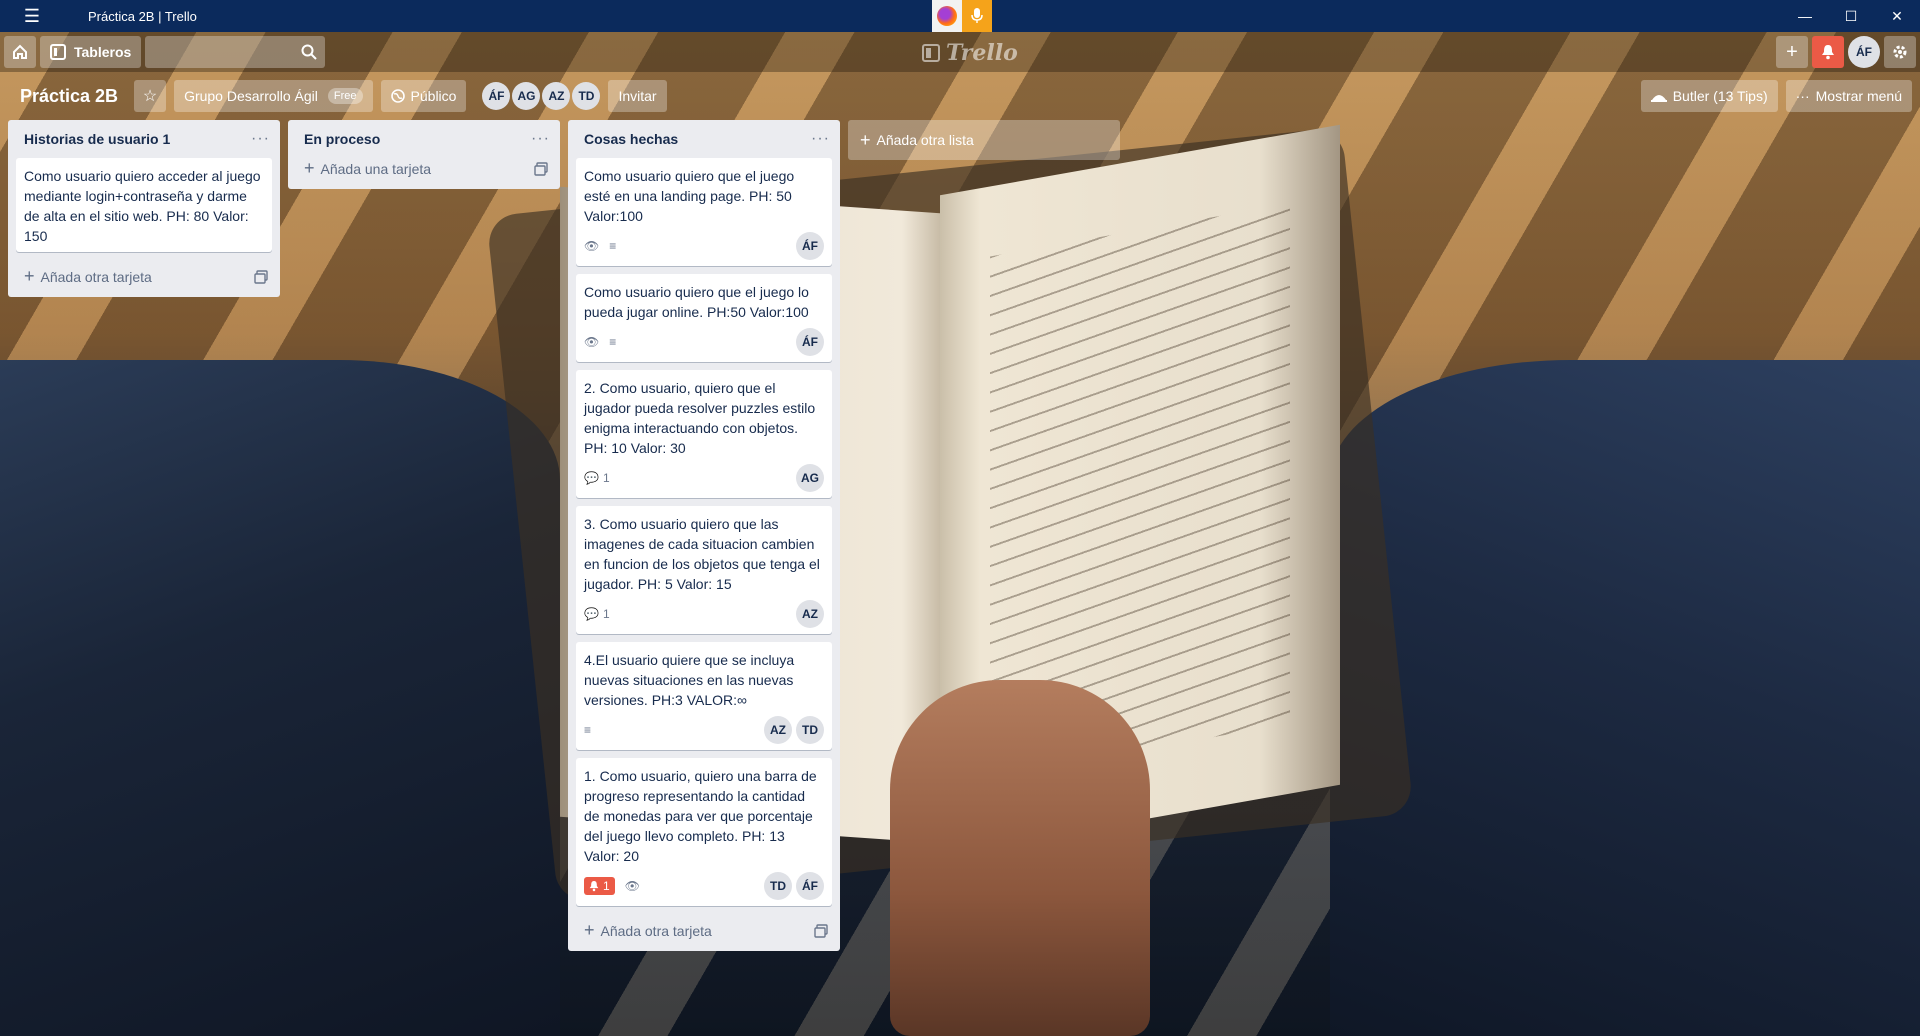  I want to click on home-button, so click(20, 52).